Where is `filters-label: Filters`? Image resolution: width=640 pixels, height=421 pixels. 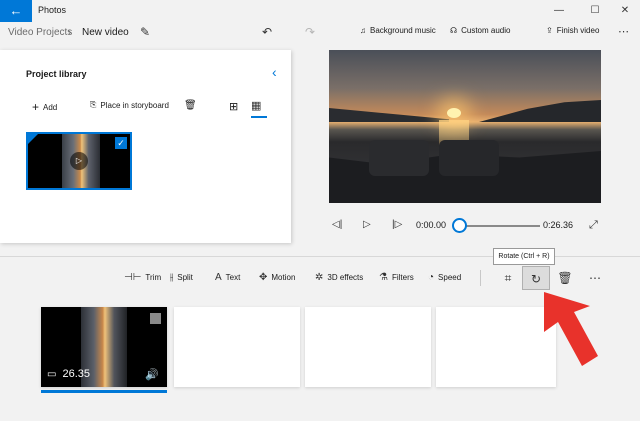
filters-label: Filters is located at coordinates (402, 277).